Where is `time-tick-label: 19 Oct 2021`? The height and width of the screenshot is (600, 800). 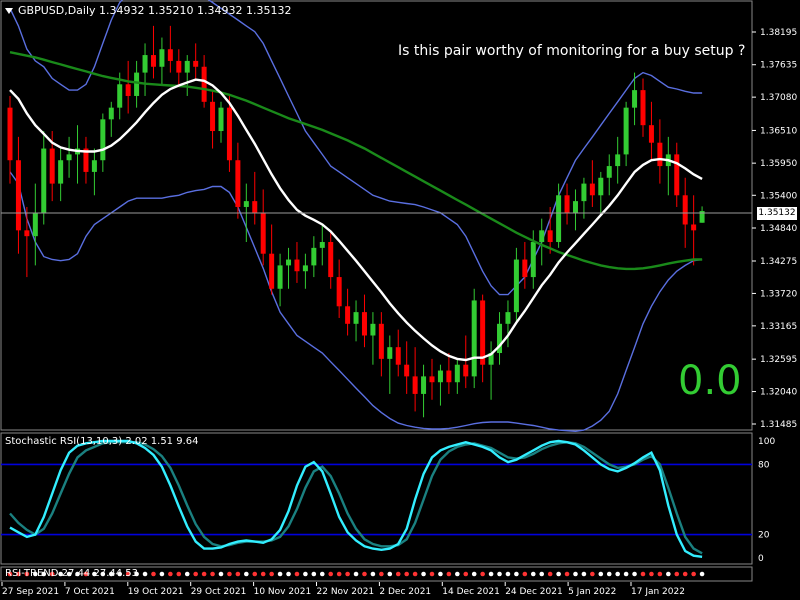
time-tick-label: 19 Oct 2021 is located at coordinates (156, 592).